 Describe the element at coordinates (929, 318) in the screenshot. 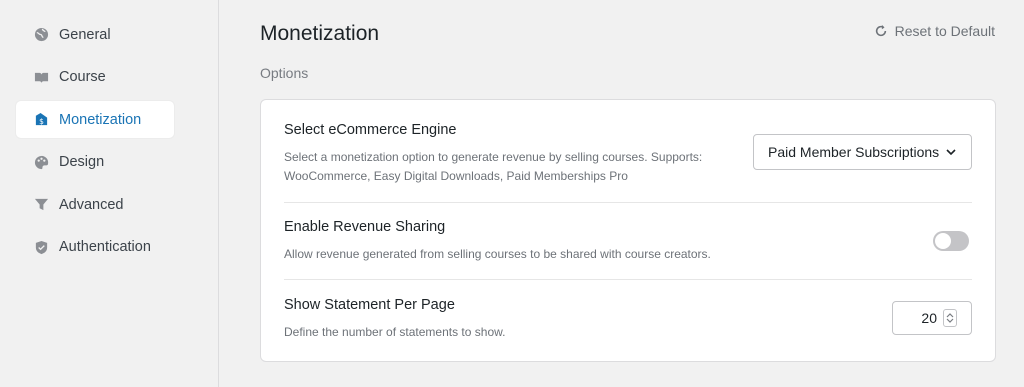

I see `number-value: 20` at that location.